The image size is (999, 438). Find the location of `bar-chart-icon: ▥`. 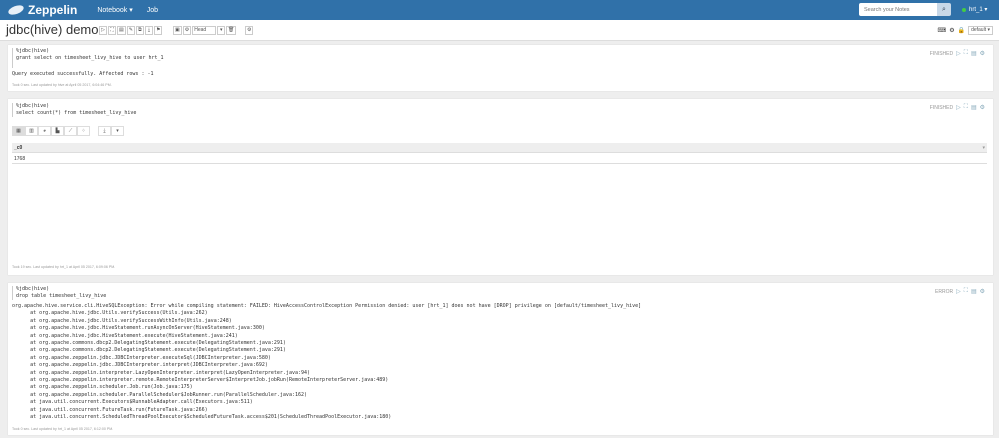

bar-chart-icon: ▥ is located at coordinates (31, 131).